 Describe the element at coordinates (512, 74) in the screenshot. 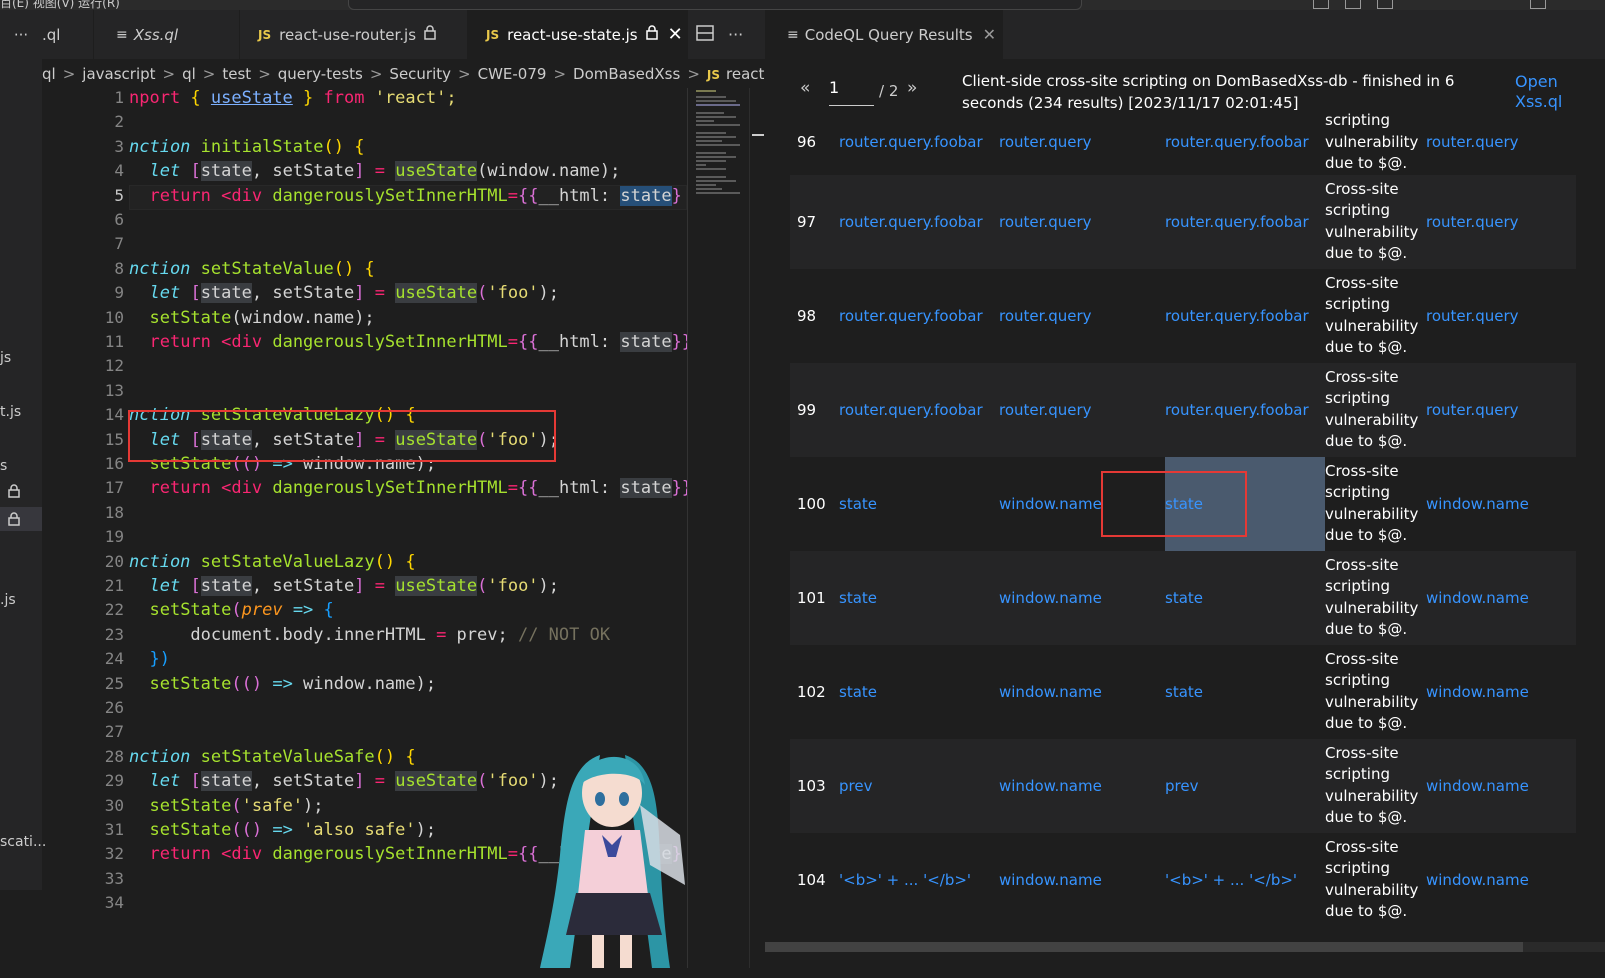

I see `breadcrumb-item: CWE-079` at that location.